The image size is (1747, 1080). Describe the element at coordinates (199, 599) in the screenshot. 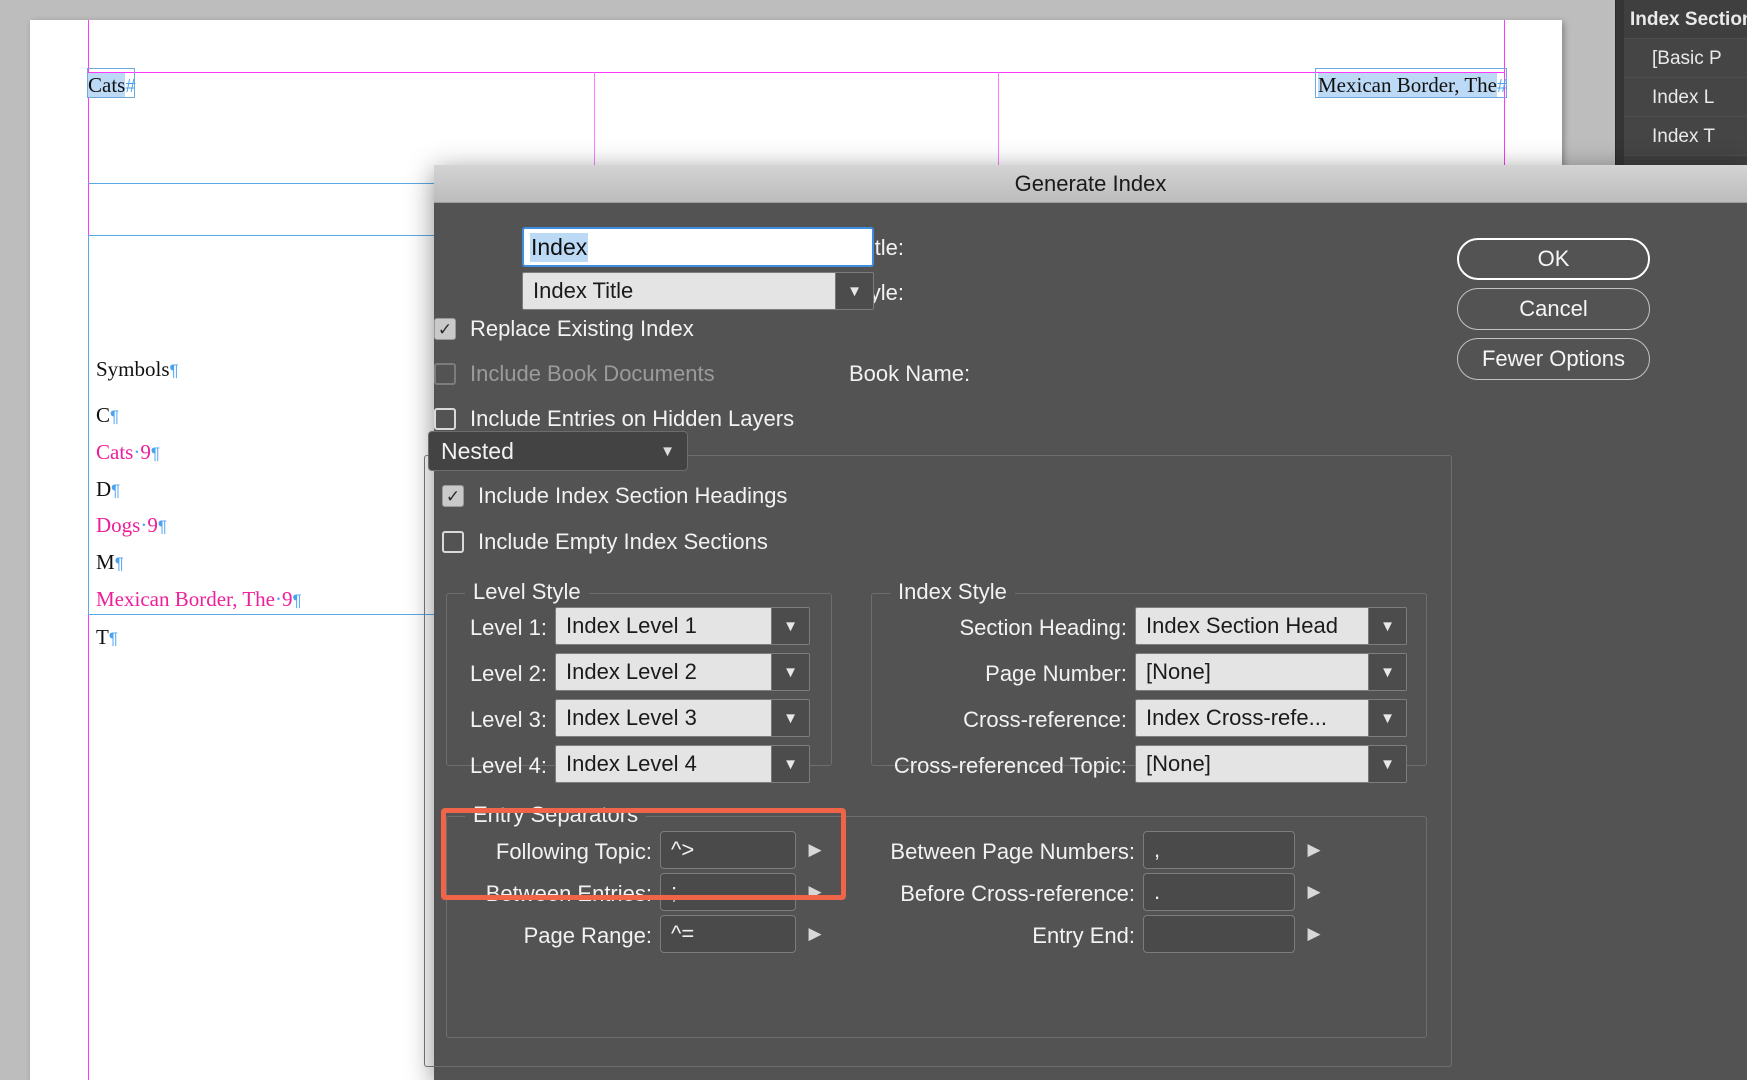

I see `index-entry-mexican-border: Mexican Border, The·9¶` at that location.